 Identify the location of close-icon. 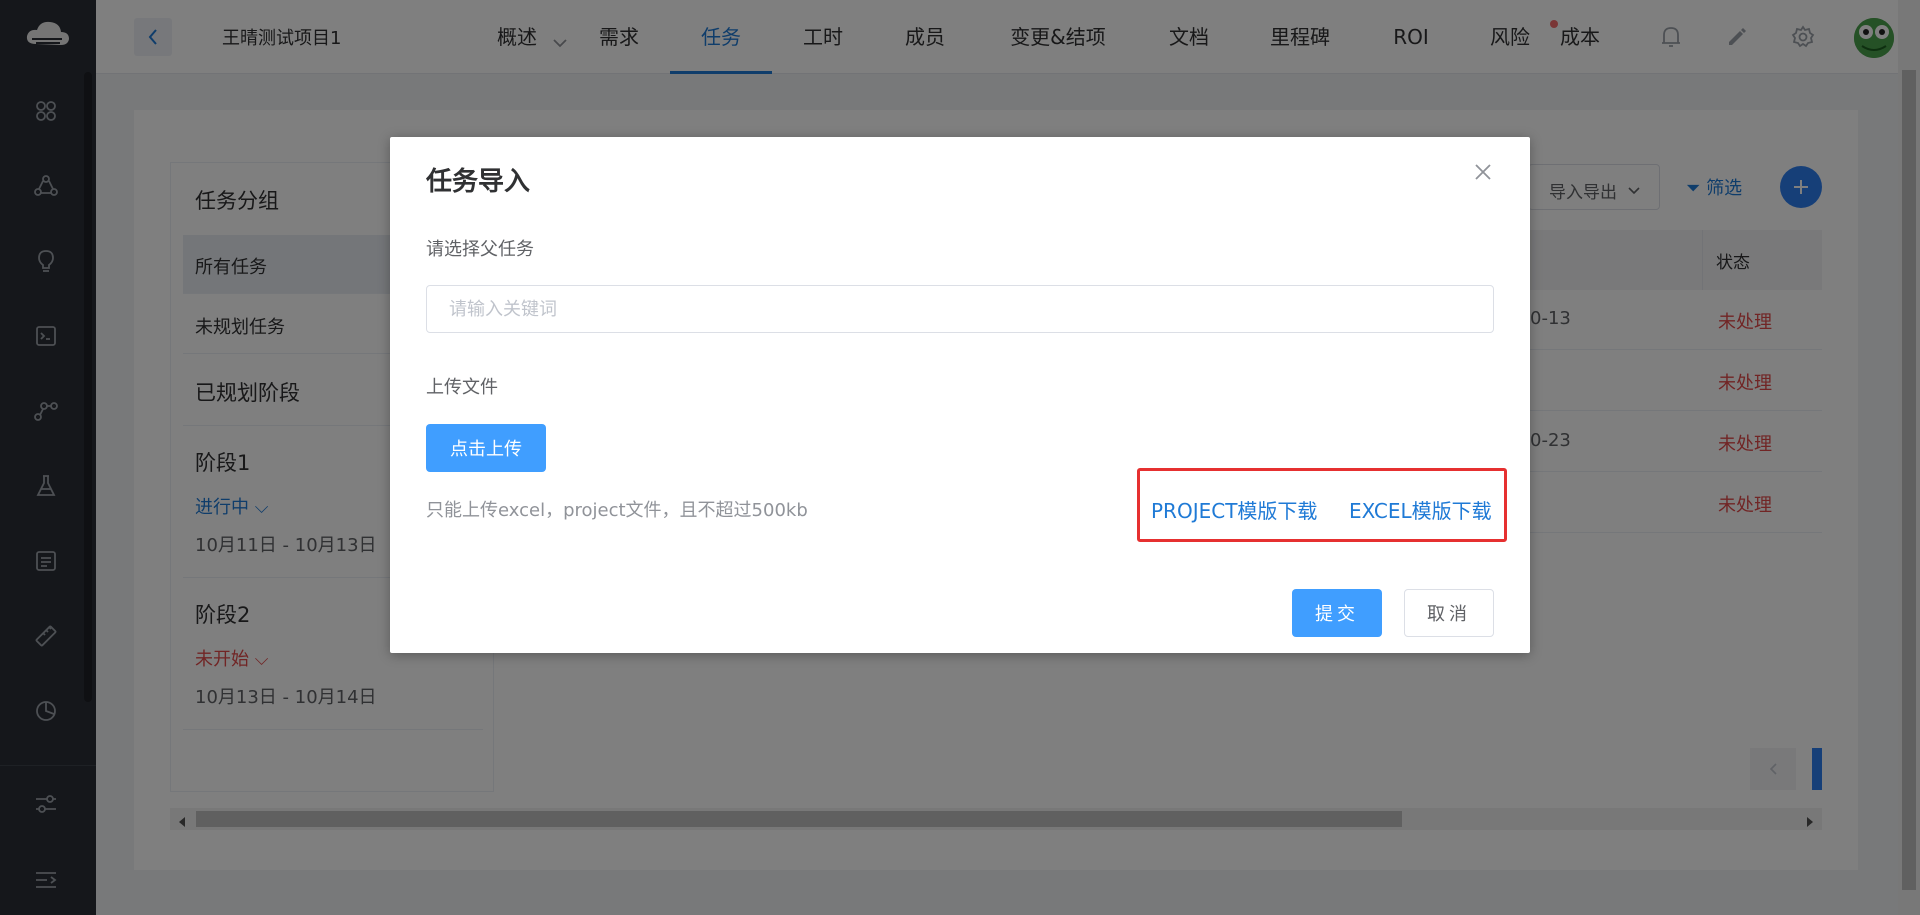
(1483, 172).